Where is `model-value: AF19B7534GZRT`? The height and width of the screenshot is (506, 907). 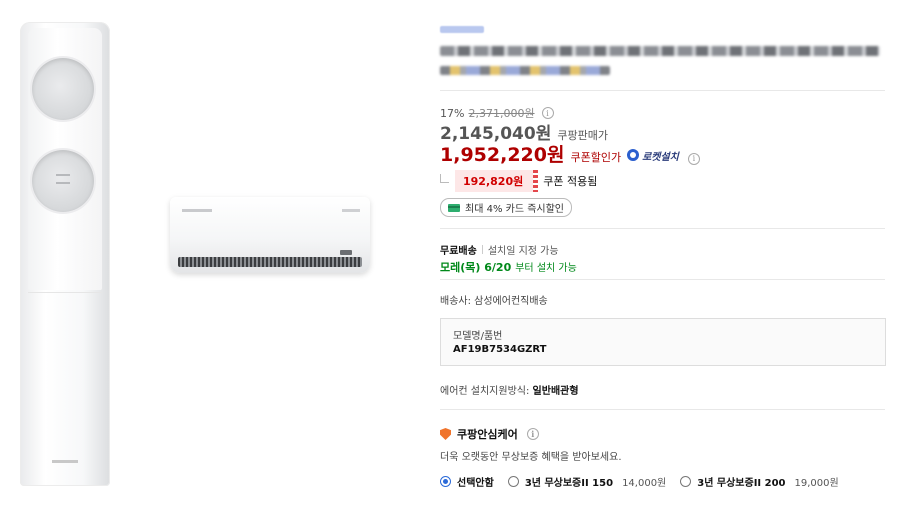
model-value: AF19B7534GZRT is located at coordinates (500, 349).